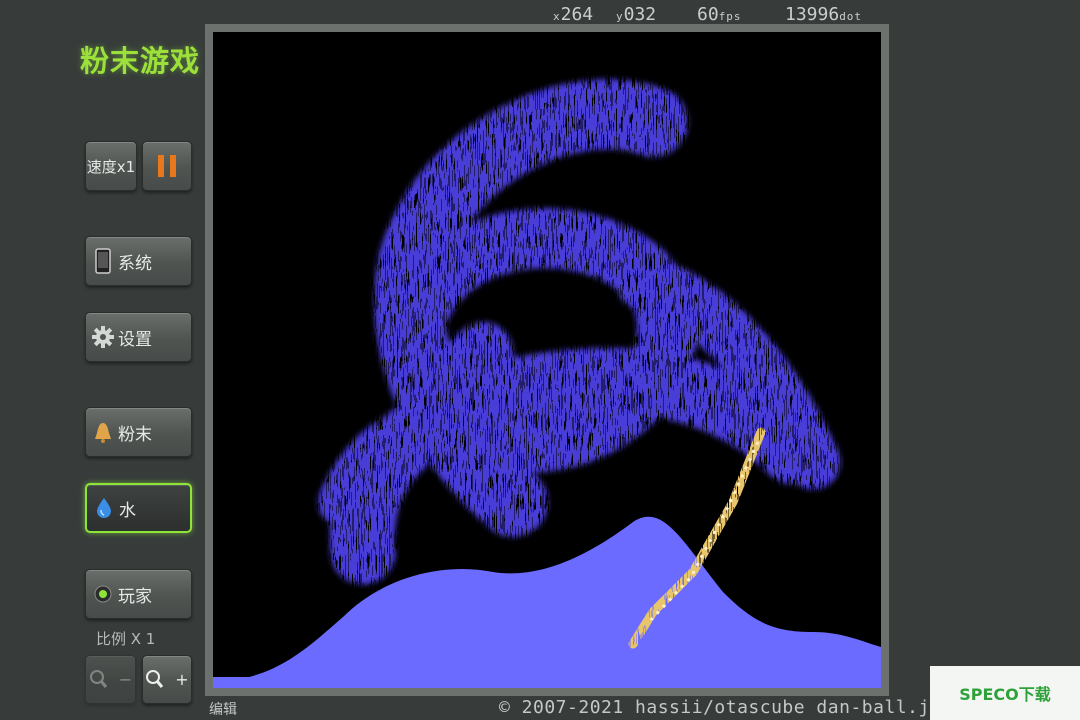 The width and height of the screenshot is (1080, 720). I want to click on zoom-in-icon, so click(155, 678).